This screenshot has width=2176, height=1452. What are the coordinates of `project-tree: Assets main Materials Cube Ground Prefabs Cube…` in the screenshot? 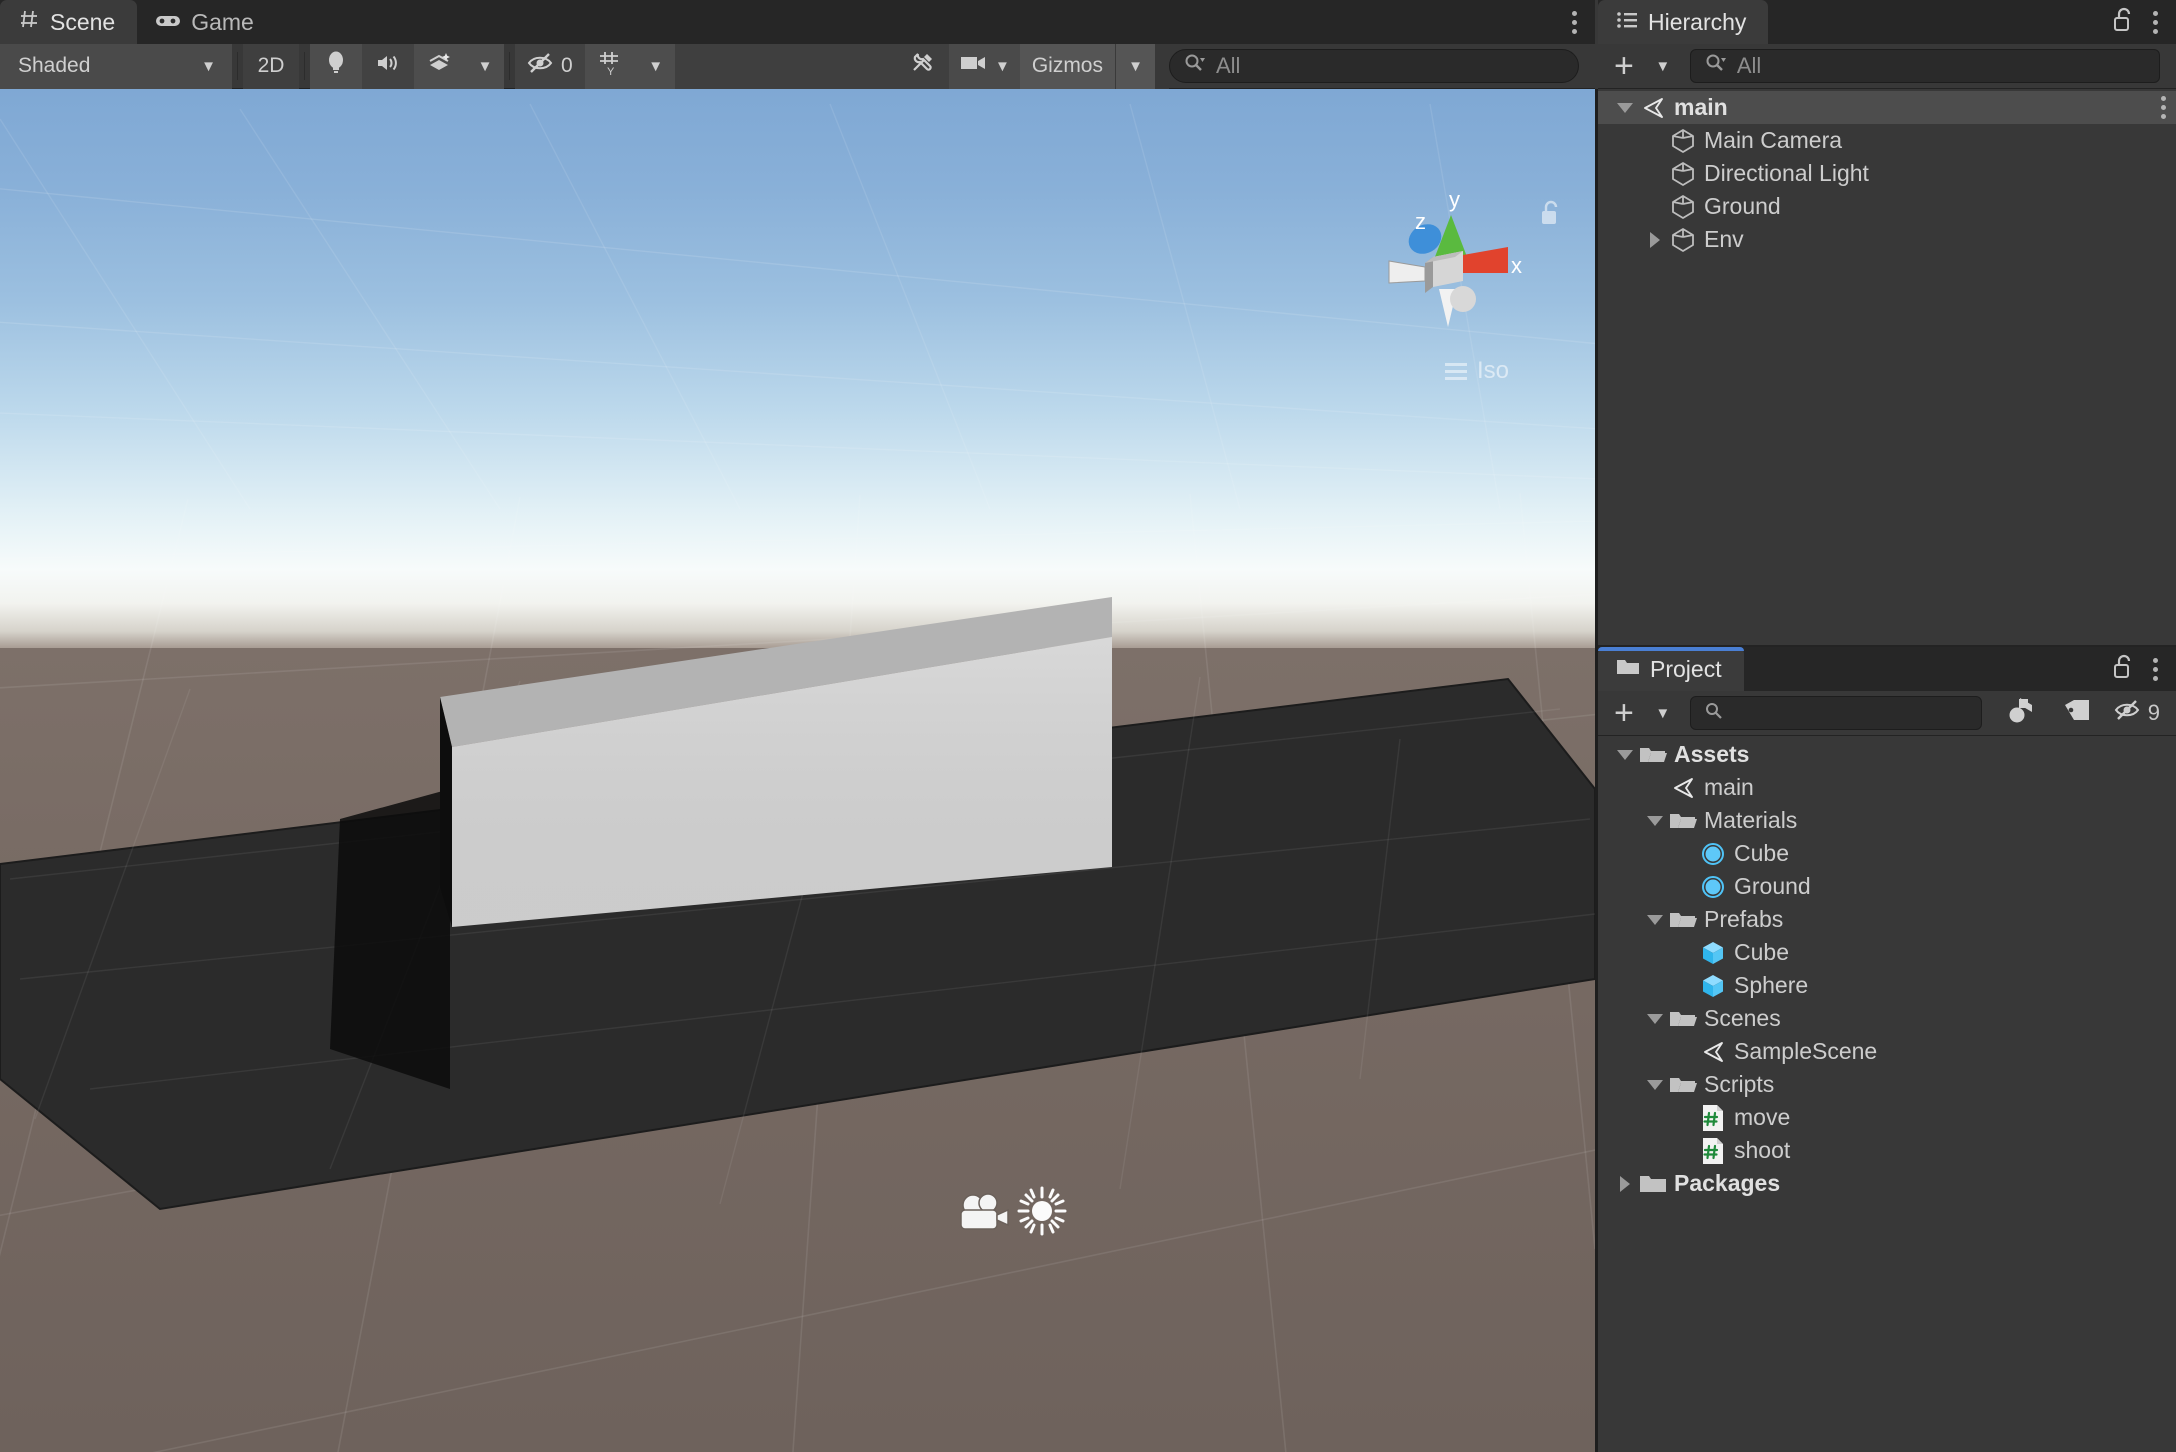 It's located at (1887, 1094).